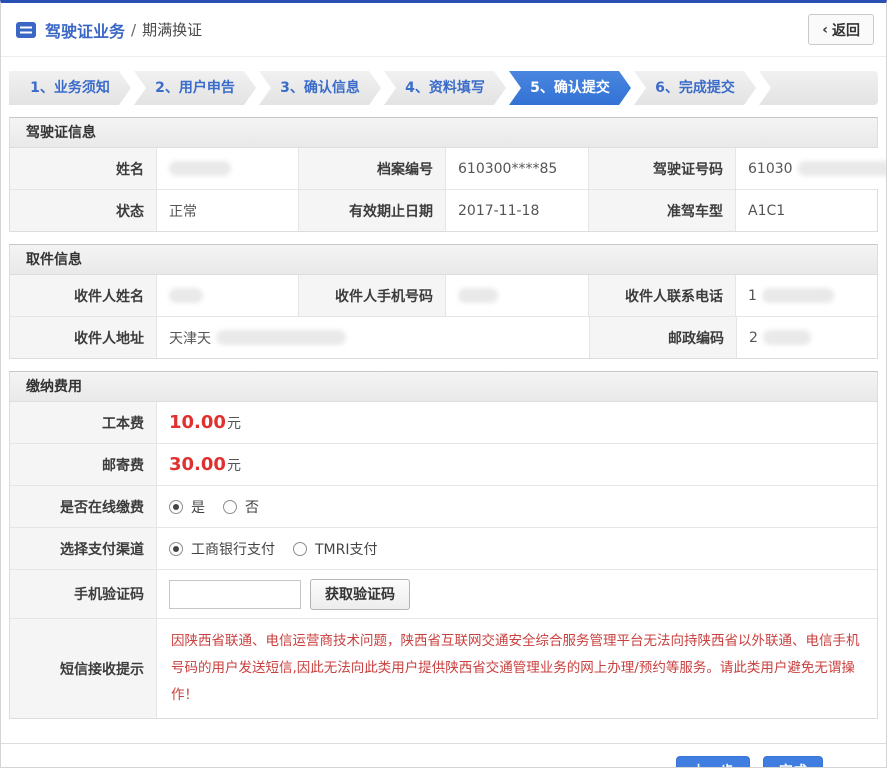 The width and height of the screenshot is (887, 768). Describe the element at coordinates (517, 594) in the screenshot. I see `sms-code-field: 获取验证码` at that location.